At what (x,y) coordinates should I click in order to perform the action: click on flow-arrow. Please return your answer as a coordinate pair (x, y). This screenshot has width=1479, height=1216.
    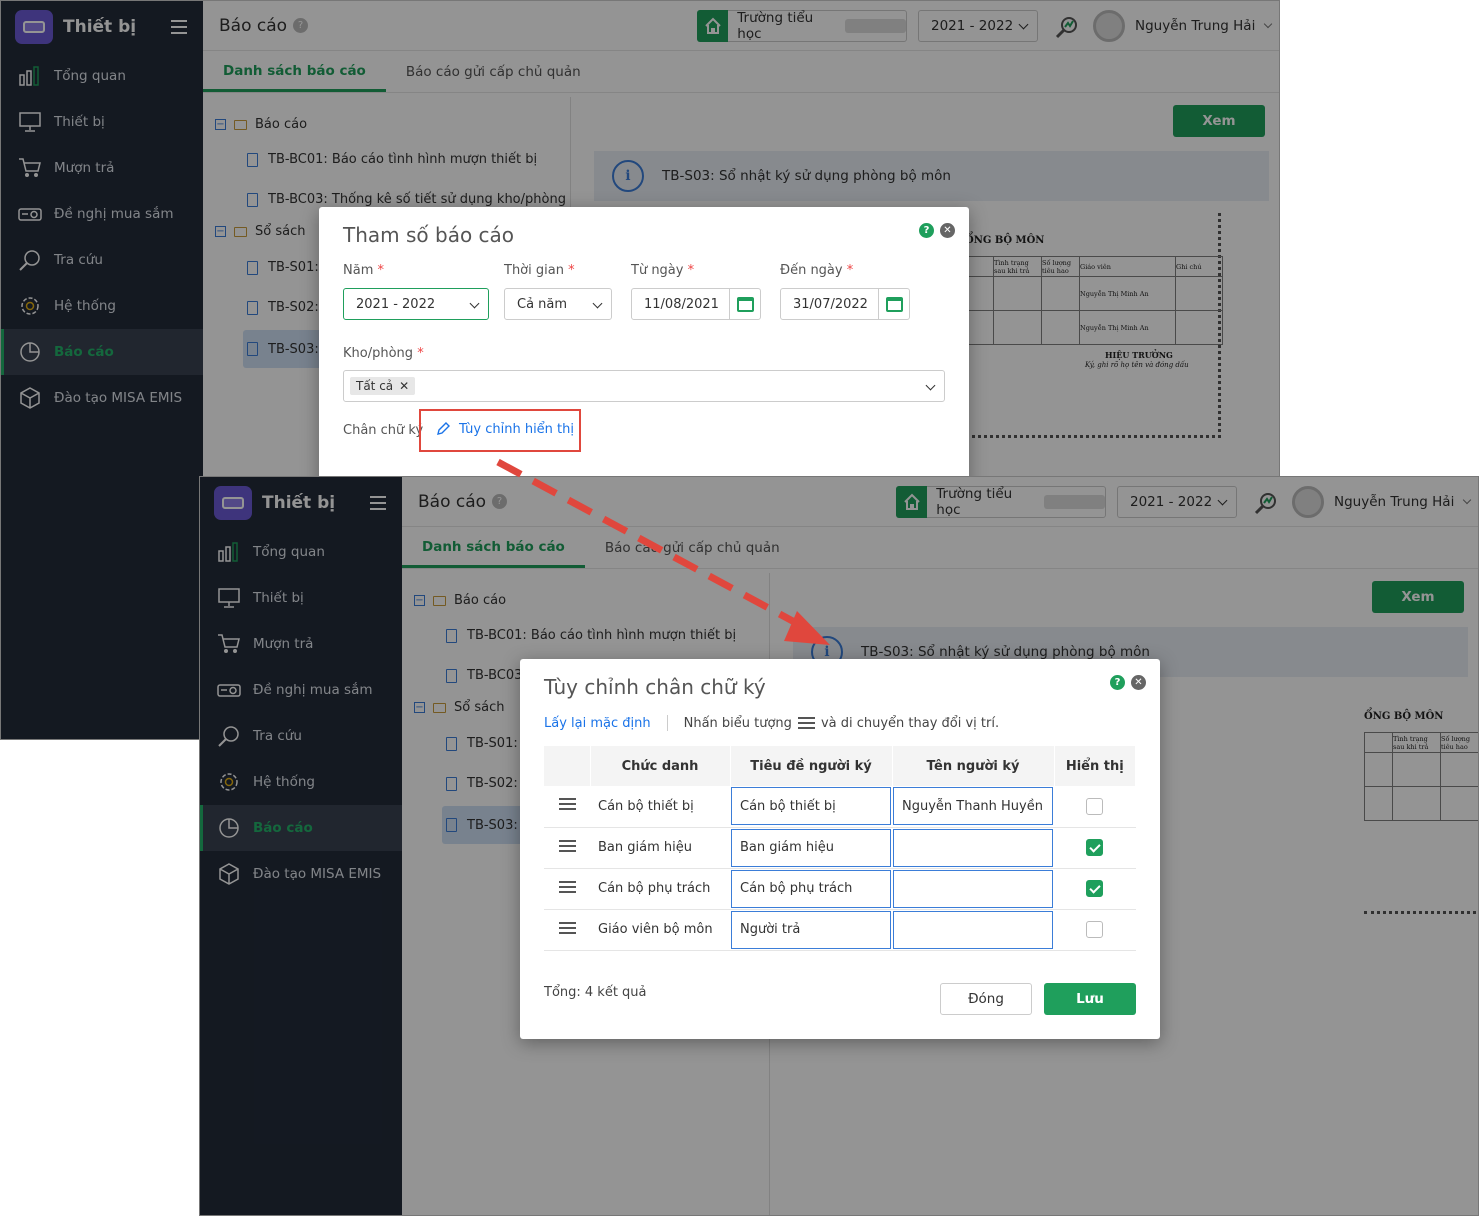
    Looking at the image, I should click on (663, 551).